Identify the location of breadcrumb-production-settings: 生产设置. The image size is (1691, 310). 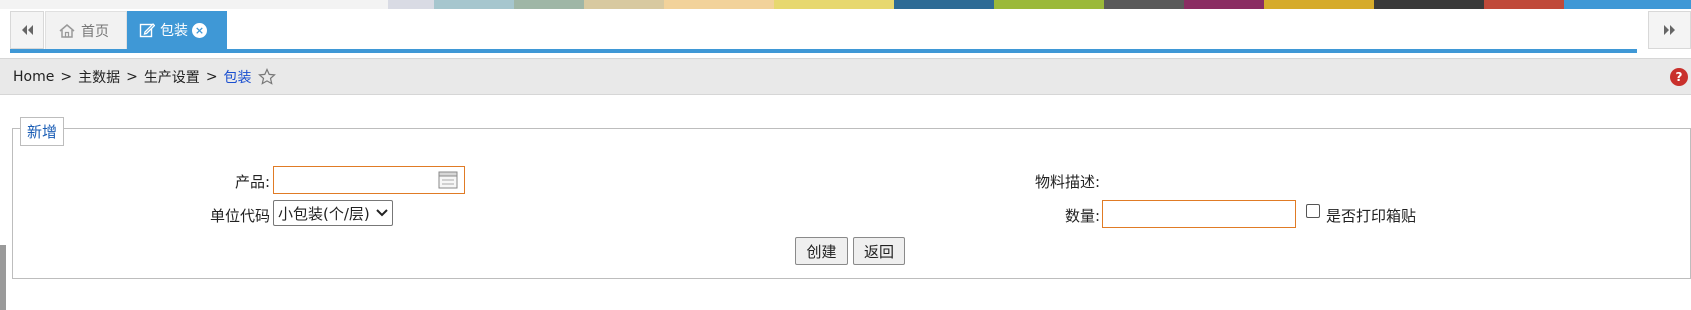
(172, 77).